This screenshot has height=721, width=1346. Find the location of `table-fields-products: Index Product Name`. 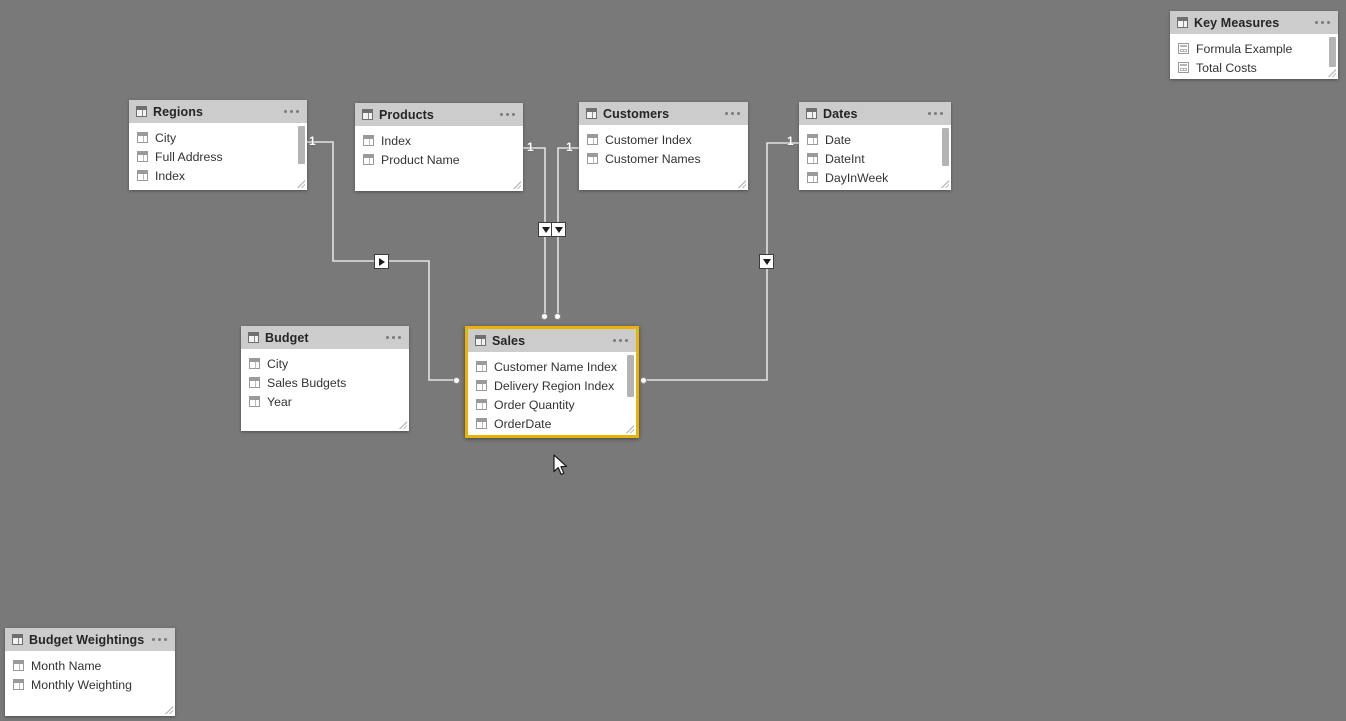

table-fields-products: Index Product Name is located at coordinates (439, 158).